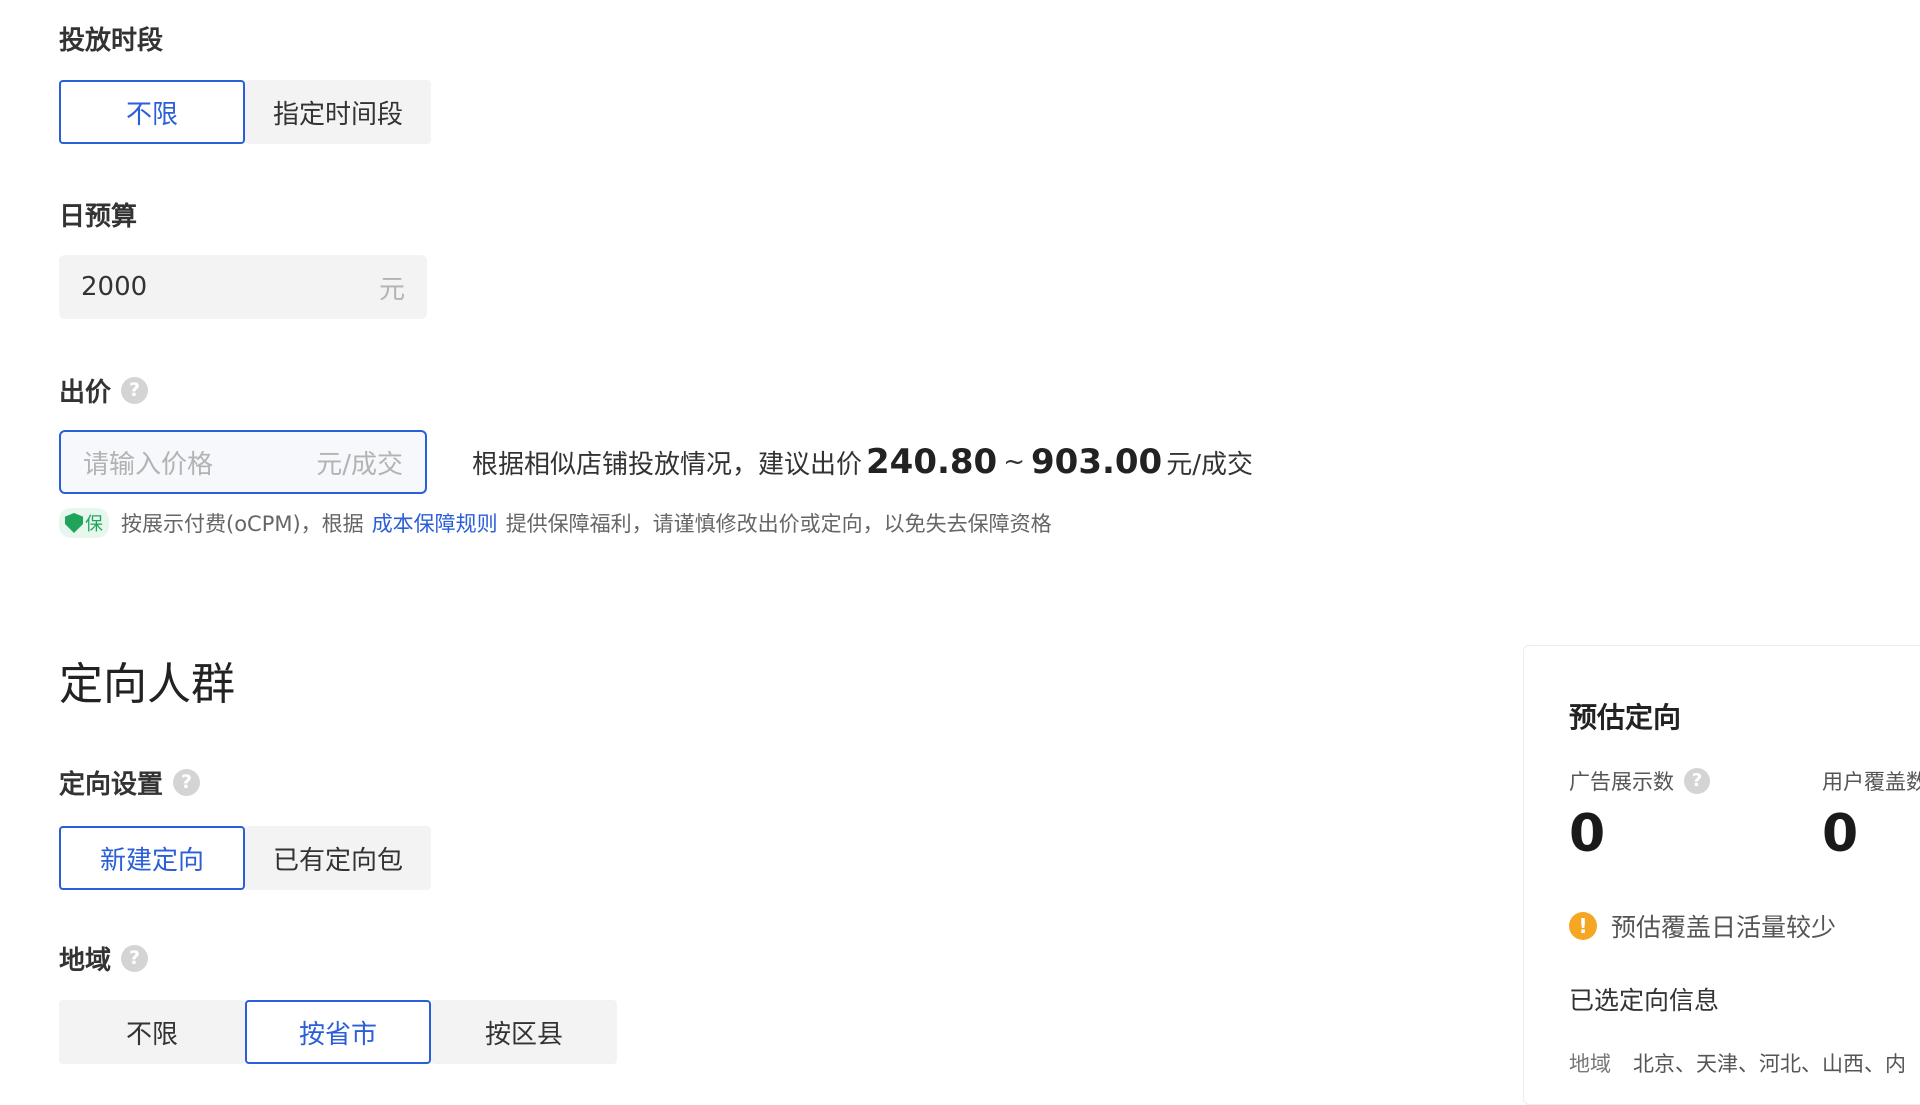 The width and height of the screenshot is (1920, 1105). What do you see at coordinates (932, 462) in the screenshot?
I see `bid-suggestion-min: 240.80` at bounding box center [932, 462].